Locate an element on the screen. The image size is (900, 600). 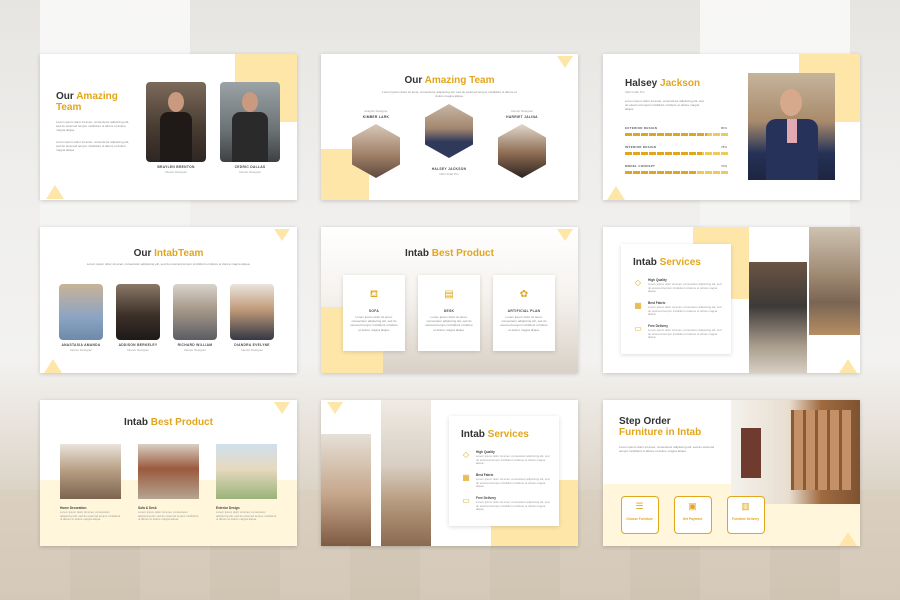
slide-title: Intab Services is located at coordinates (667, 262).